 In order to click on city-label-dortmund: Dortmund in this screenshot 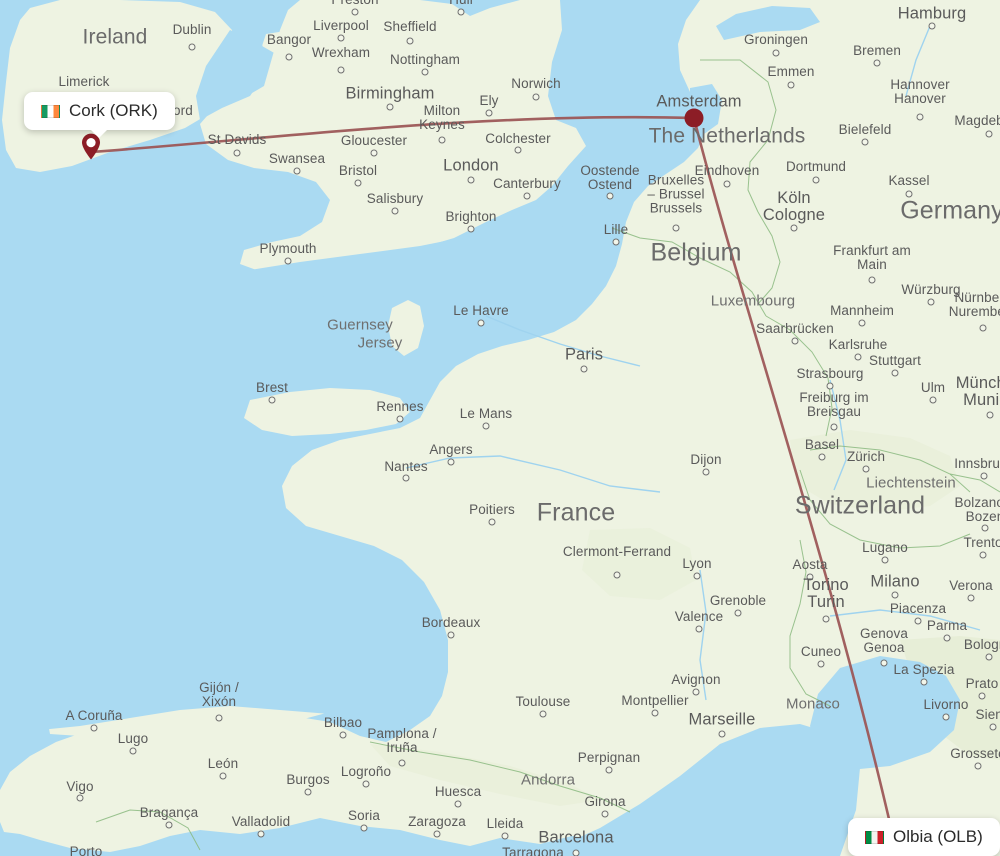, I will do `click(816, 167)`.